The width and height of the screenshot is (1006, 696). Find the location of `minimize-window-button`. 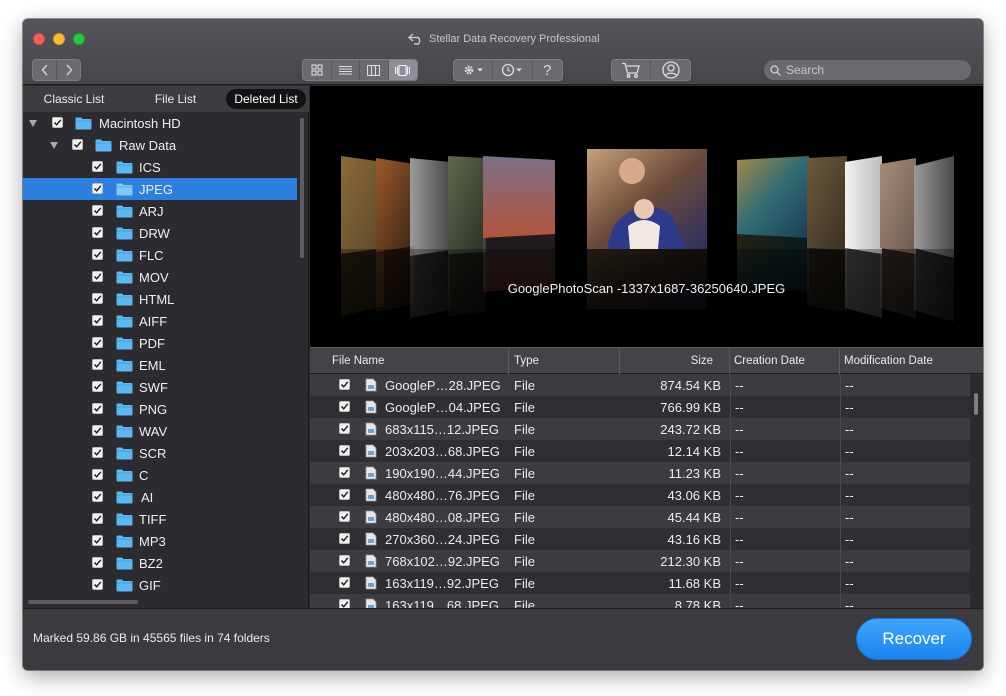

minimize-window-button is located at coordinates (59, 39).